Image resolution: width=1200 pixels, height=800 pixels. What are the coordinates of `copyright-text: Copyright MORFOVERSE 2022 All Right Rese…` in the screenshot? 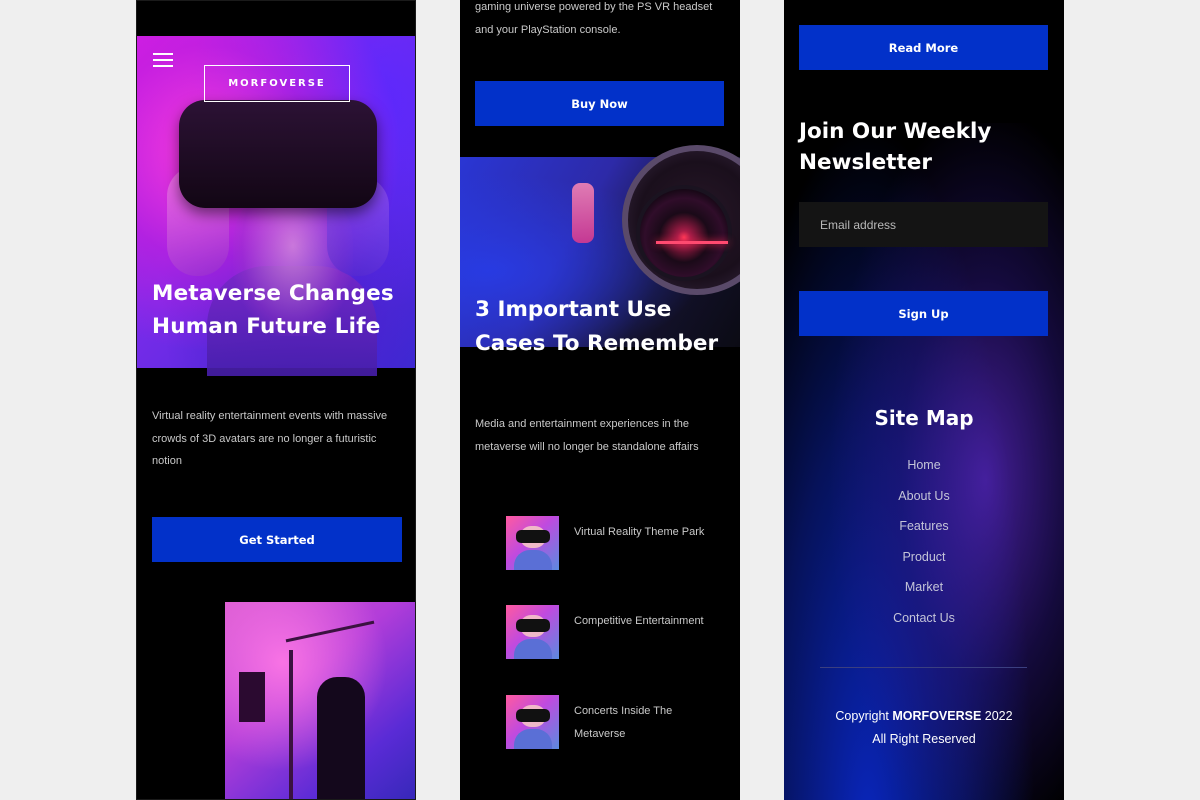 It's located at (924, 727).